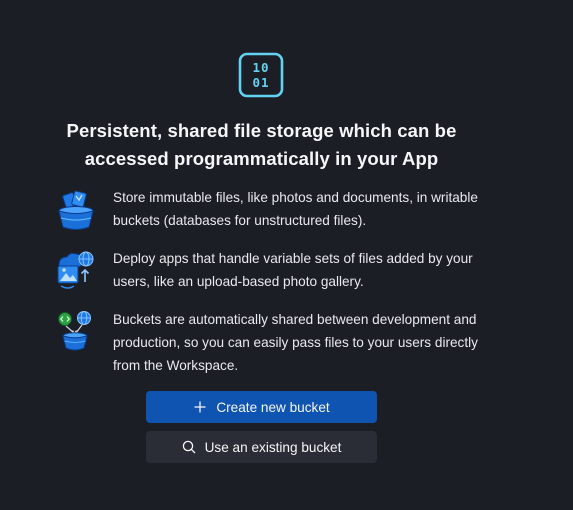 The width and height of the screenshot is (573, 510). Describe the element at coordinates (273, 407) in the screenshot. I see `create-new-bucket-label: Create new bucket` at that location.